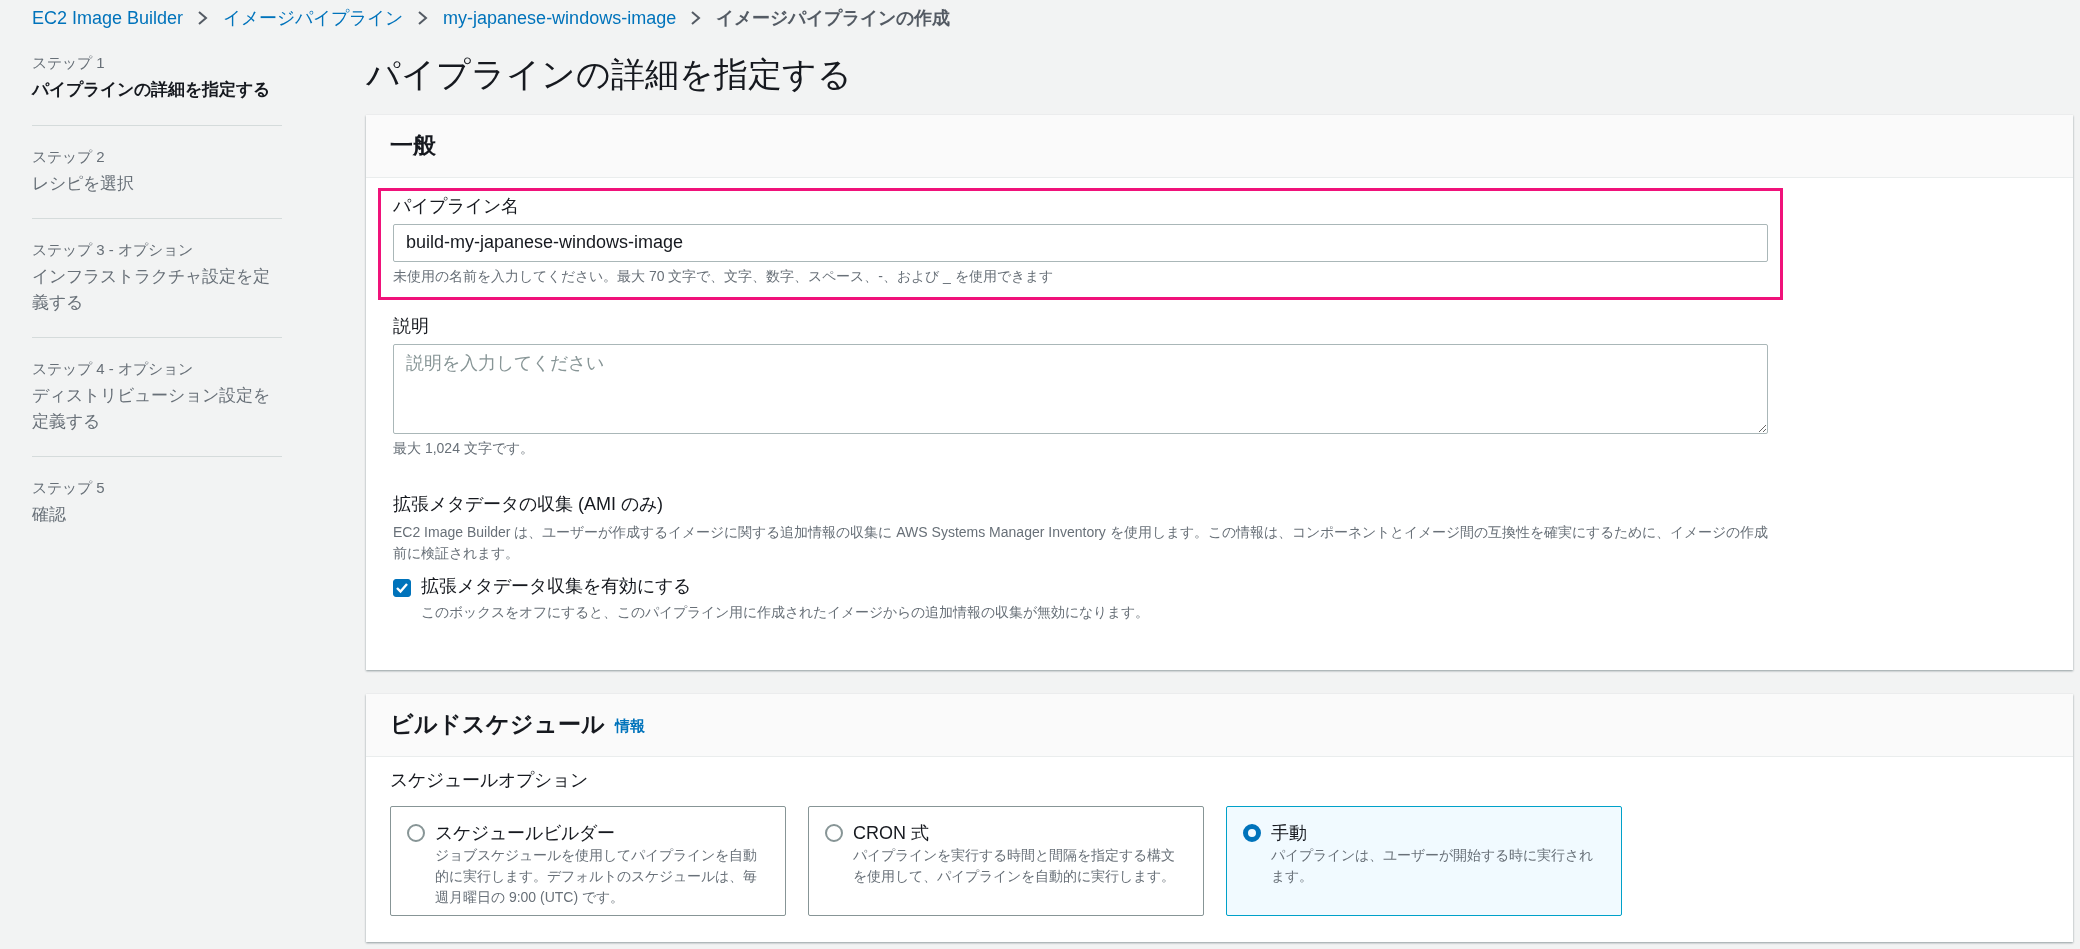 The image size is (2080, 949). I want to click on step-number: ステップ 1, so click(69, 63).